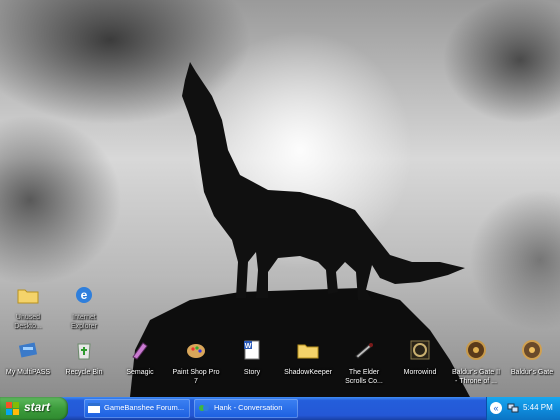 The width and height of the screenshot is (560, 420). I want to click on morrowind-icon: Morrowind, so click(420, 358).